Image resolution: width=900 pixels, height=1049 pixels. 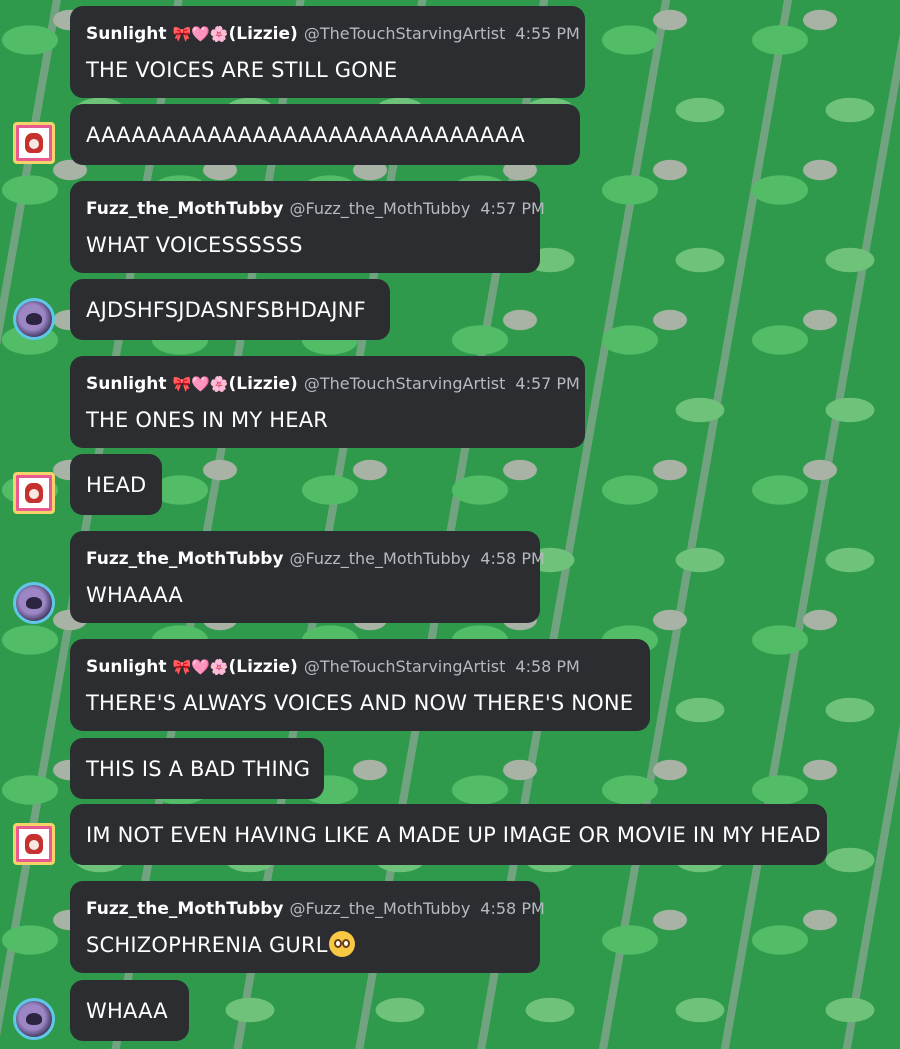 I want to click on message-text: WHAAA, so click(x=127, y=1010).